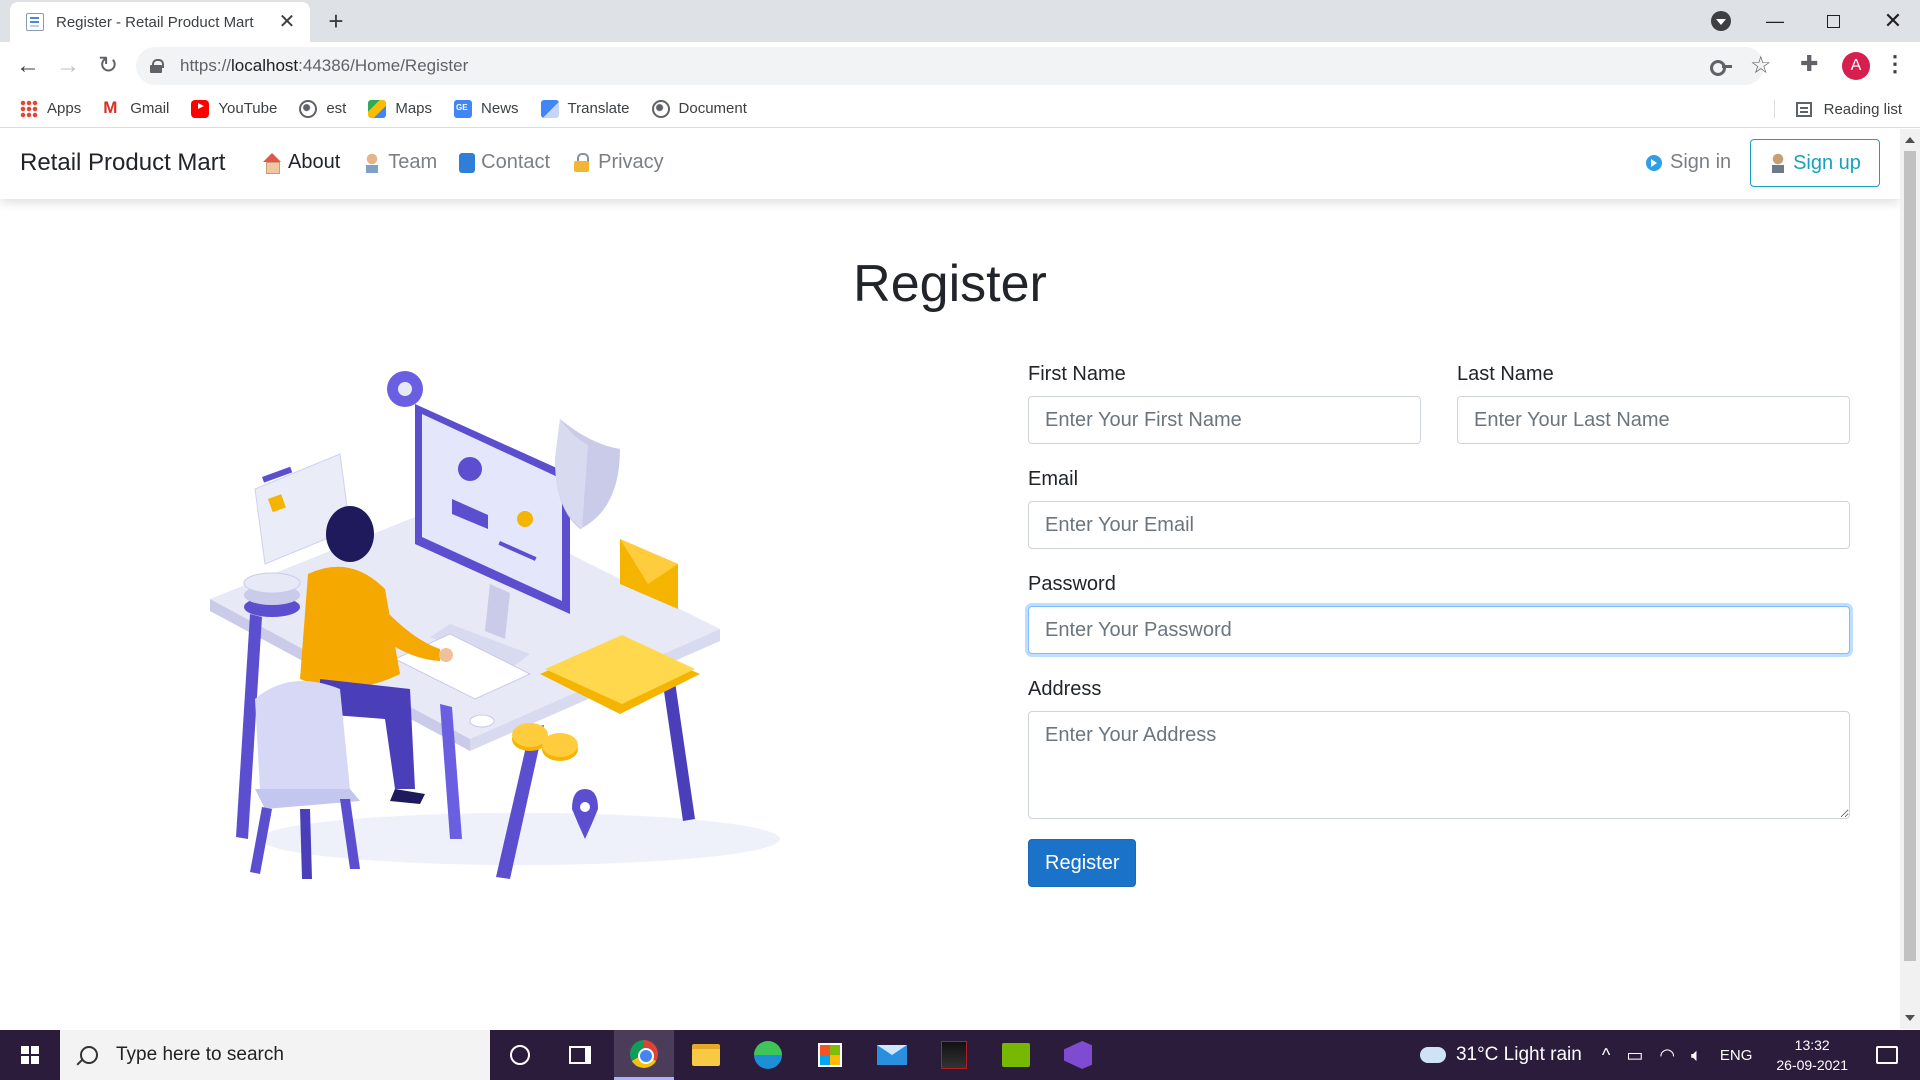 Image resolution: width=1920 pixels, height=1080 pixels. What do you see at coordinates (585, 108) in the screenshot?
I see `bookmark-translate: Translate` at bounding box center [585, 108].